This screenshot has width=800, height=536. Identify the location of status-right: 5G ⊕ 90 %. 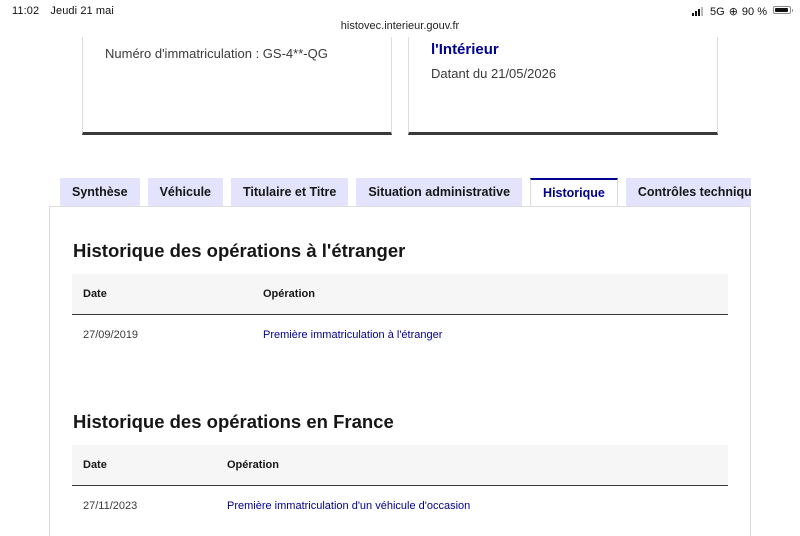
(729, 11).